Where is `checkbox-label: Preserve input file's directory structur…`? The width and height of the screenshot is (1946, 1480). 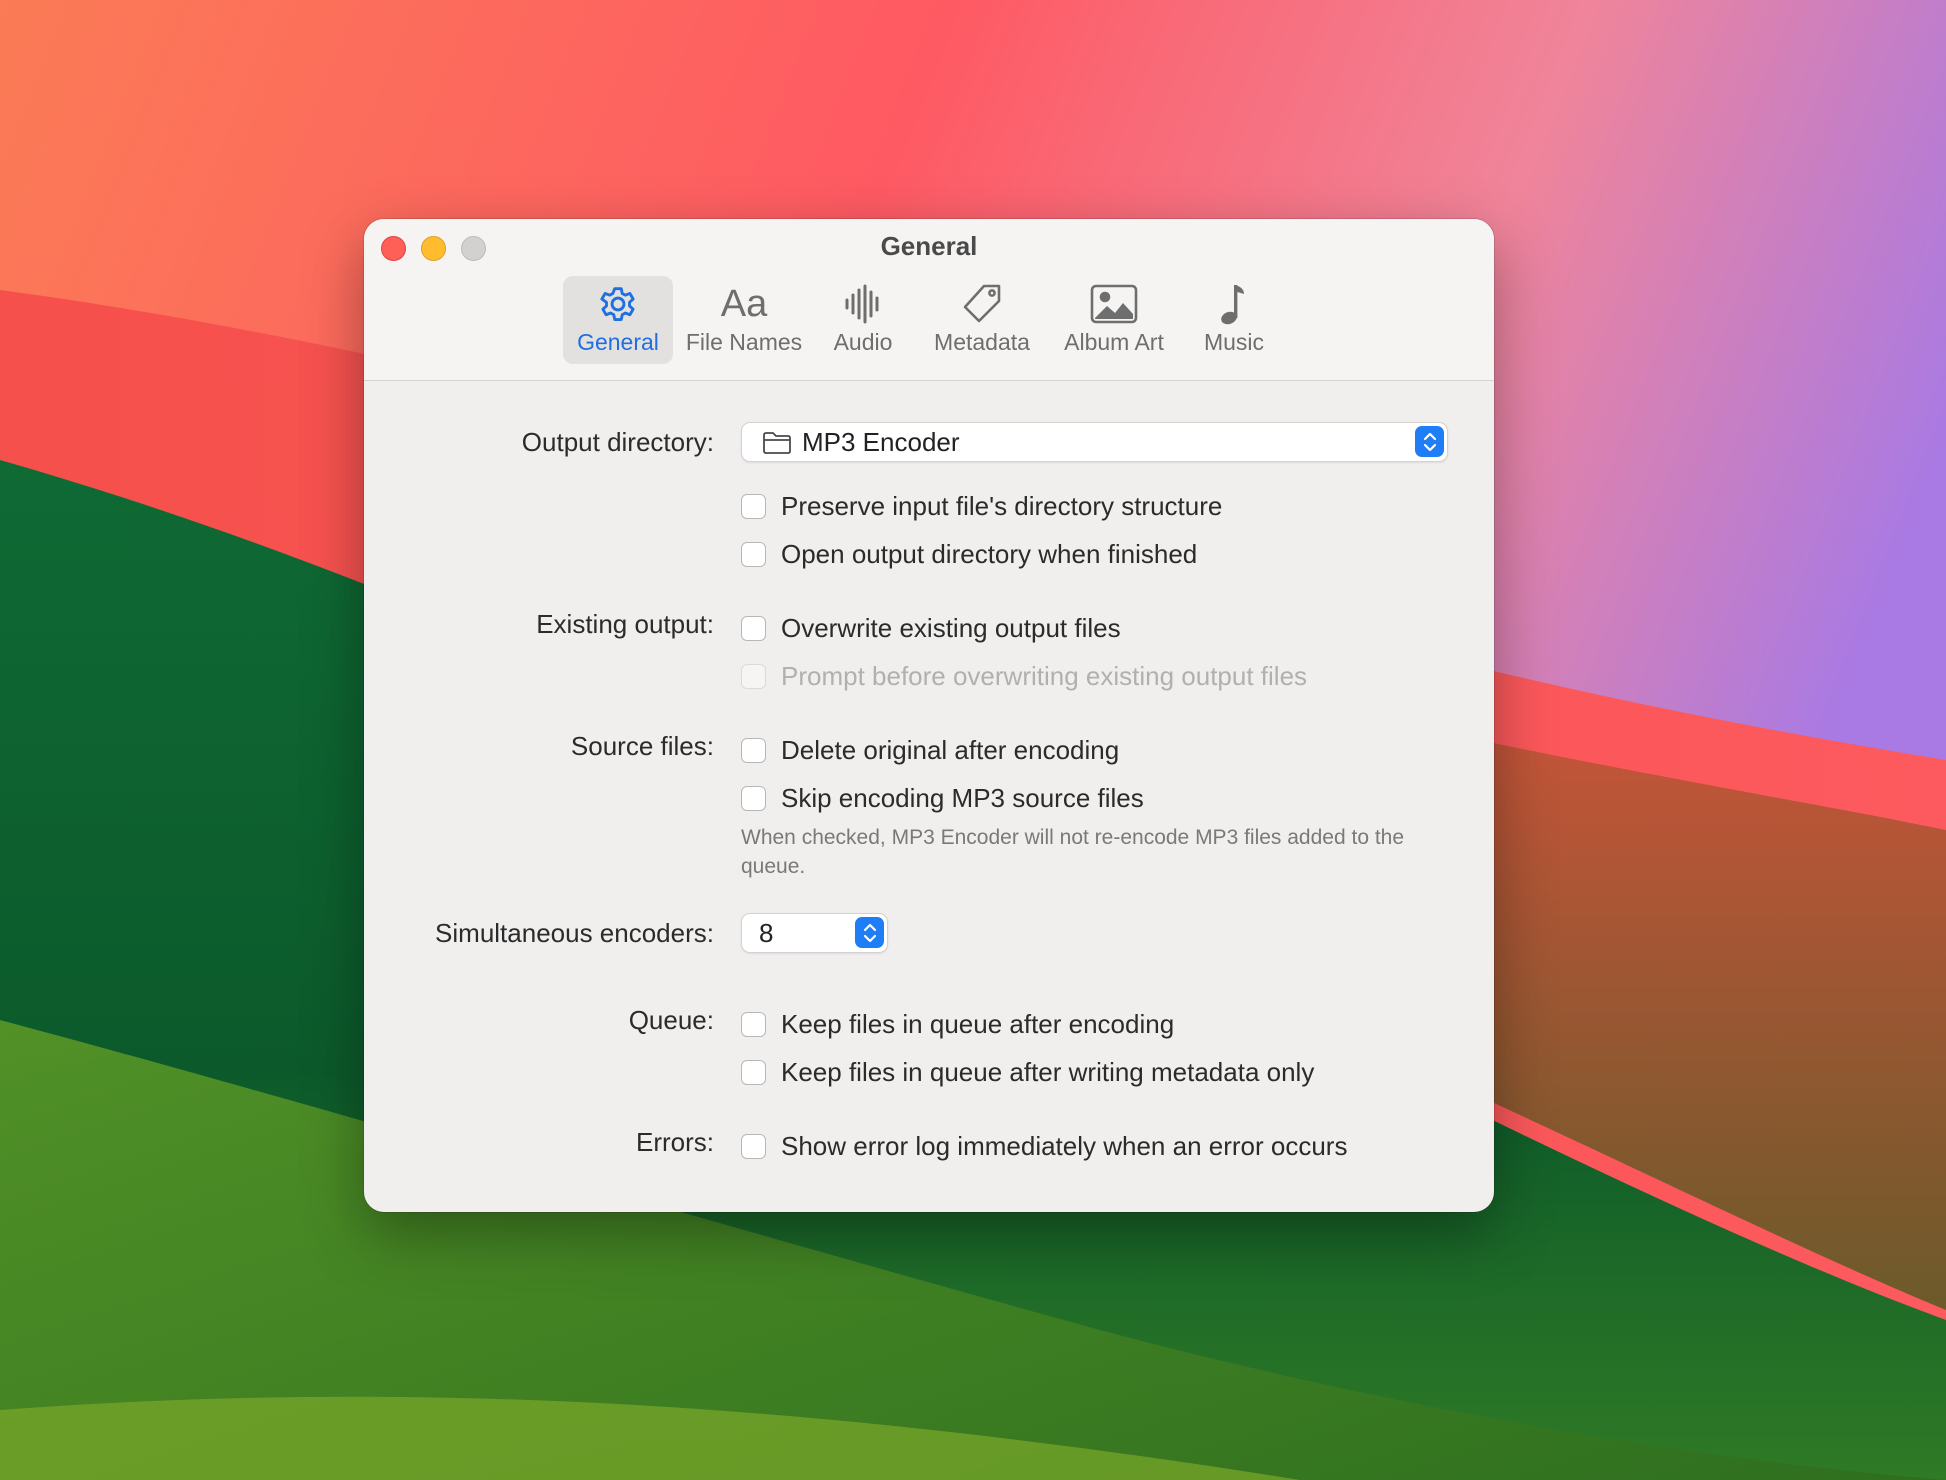
checkbox-label: Preserve input file's directory structur… is located at coordinates (1002, 505).